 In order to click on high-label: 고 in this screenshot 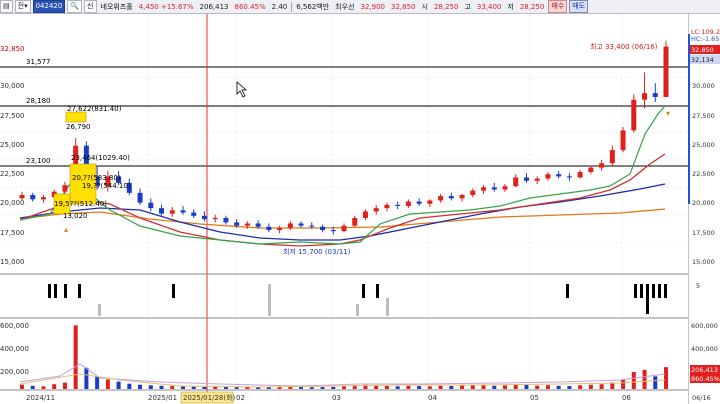, I will do `click(467, 6)`.